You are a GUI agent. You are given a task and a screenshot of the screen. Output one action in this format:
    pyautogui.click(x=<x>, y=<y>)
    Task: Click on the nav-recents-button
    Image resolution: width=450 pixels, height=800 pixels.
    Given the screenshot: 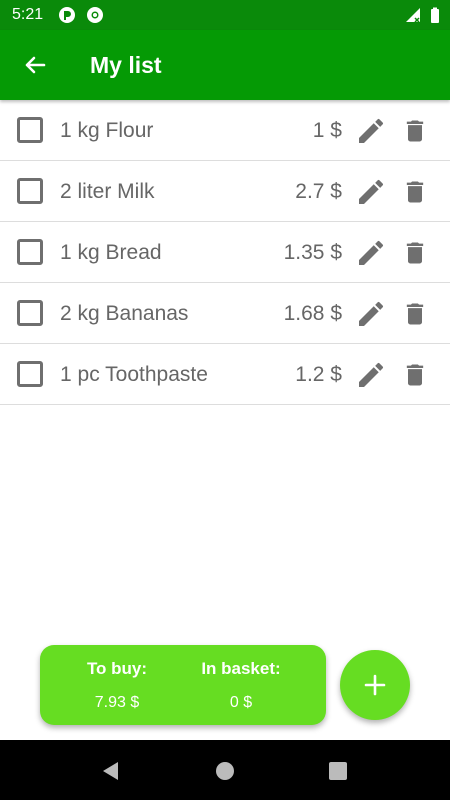 What is the action you would take?
    pyautogui.click(x=338, y=771)
    